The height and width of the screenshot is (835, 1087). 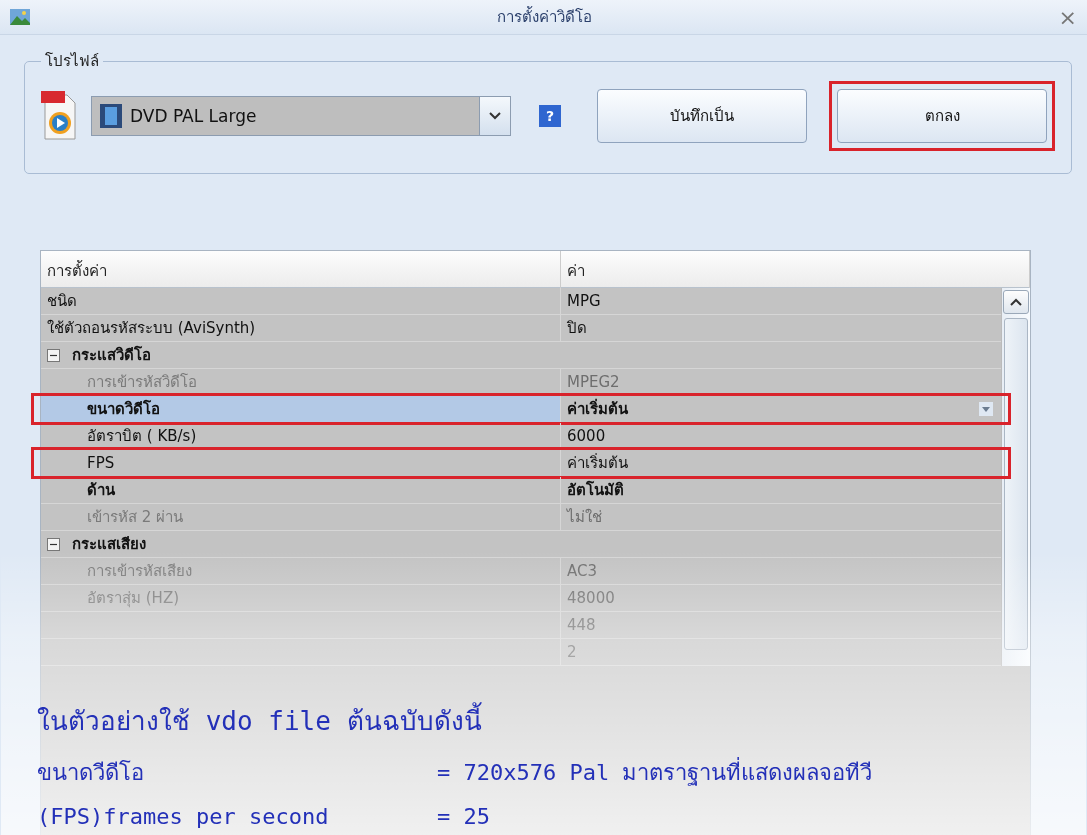 I want to click on setting-value: AC3, so click(x=582, y=571).